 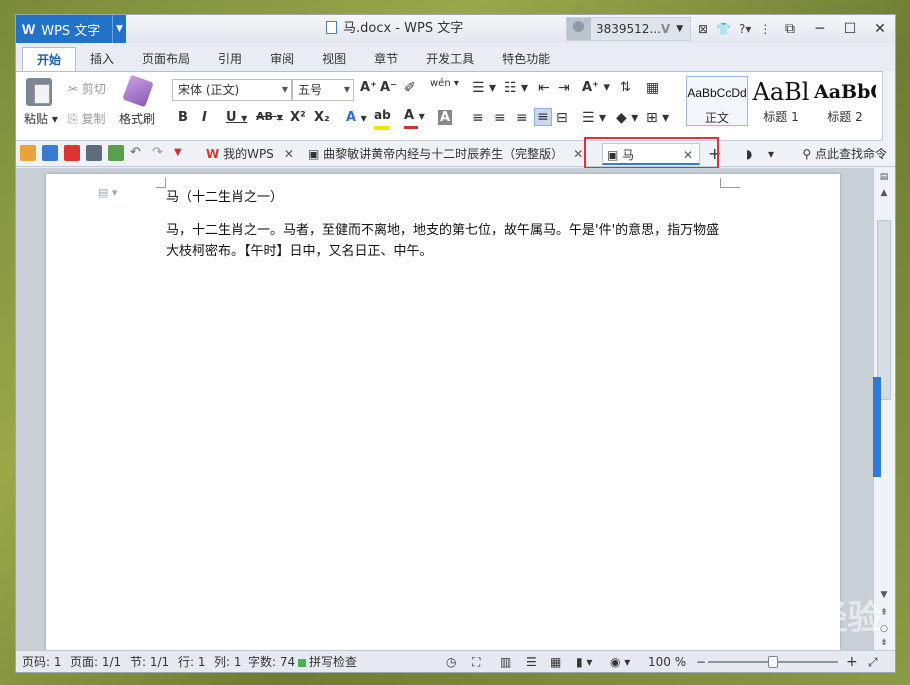 What do you see at coordinates (183, 117) in the screenshot?
I see `bold-button: B` at bounding box center [183, 117].